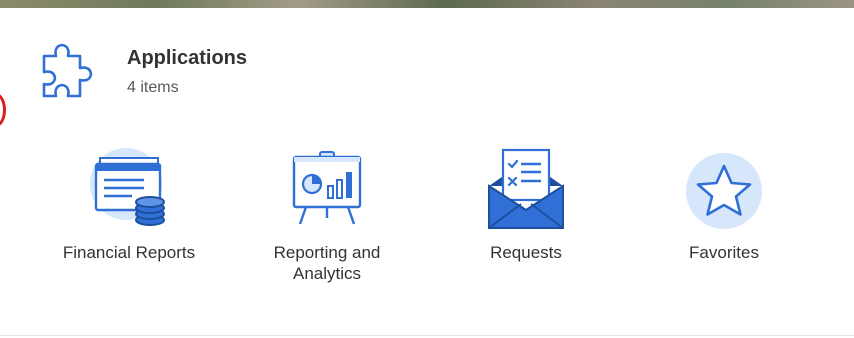 This screenshot has width=854, height=338. What do you see at coordinates (724, 191) in the screenshot?
I see `favorites-star-icon` at bounding box center [724, 191].